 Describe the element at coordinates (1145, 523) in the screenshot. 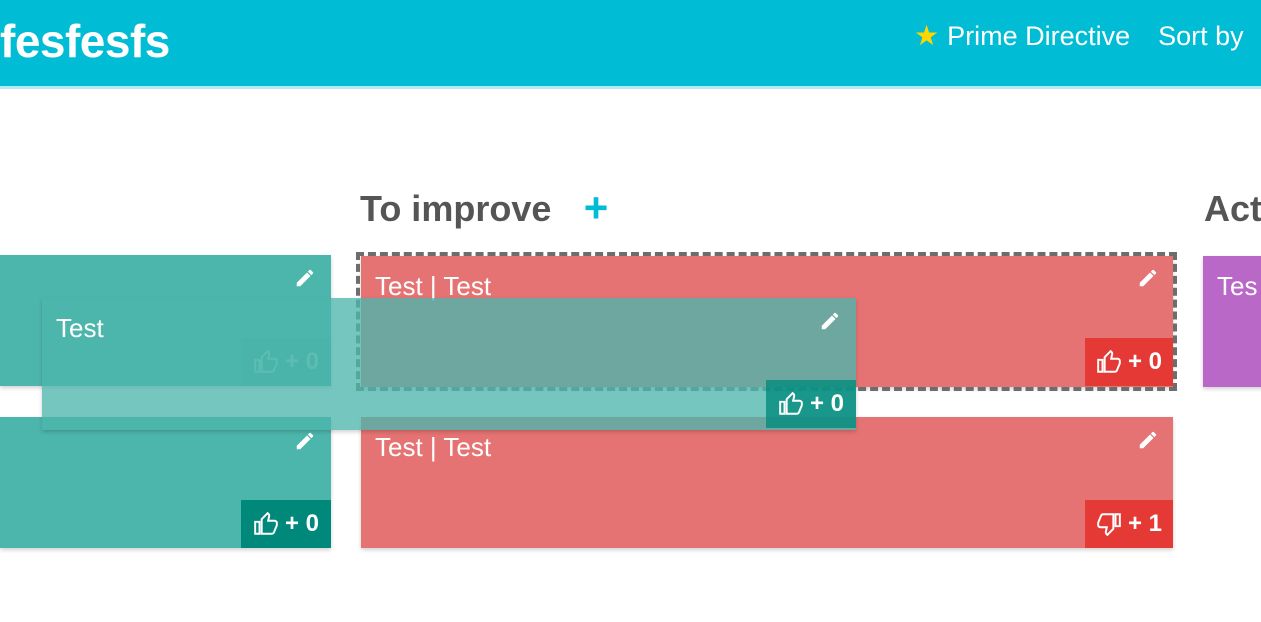

I see `vote-count: + 1` at that location.